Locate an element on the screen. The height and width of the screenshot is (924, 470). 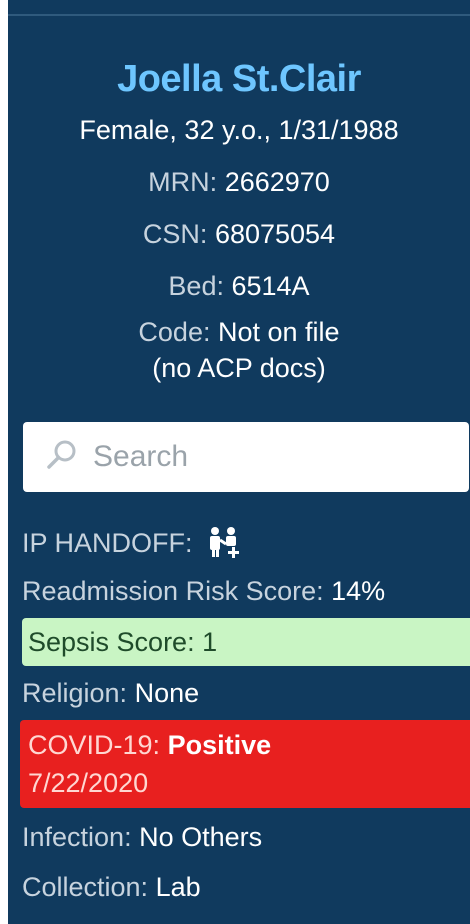
religion-label: Religion: is located at coordinates (75, 693).